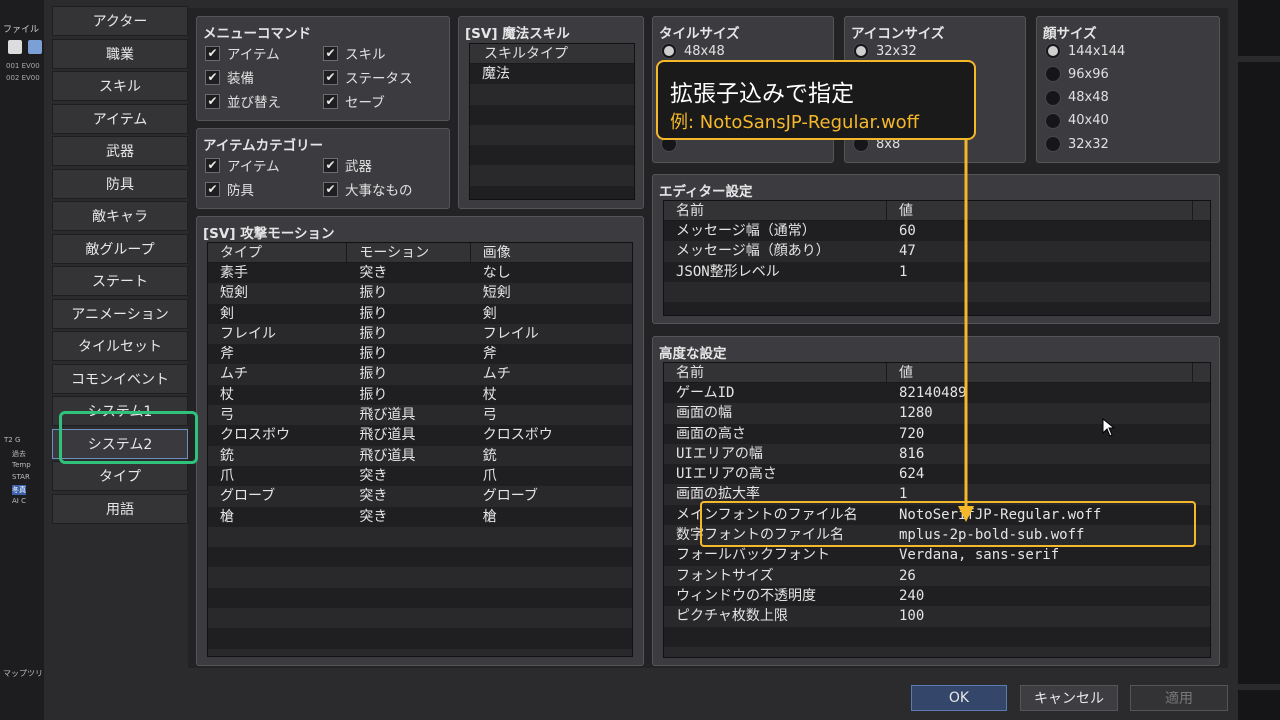 This screenshot has height=720, width=1280. I want to click on annotation-callout: 拡張子込みで指定 例: NotoSansJP-Regular.woff, so click(816, 100).